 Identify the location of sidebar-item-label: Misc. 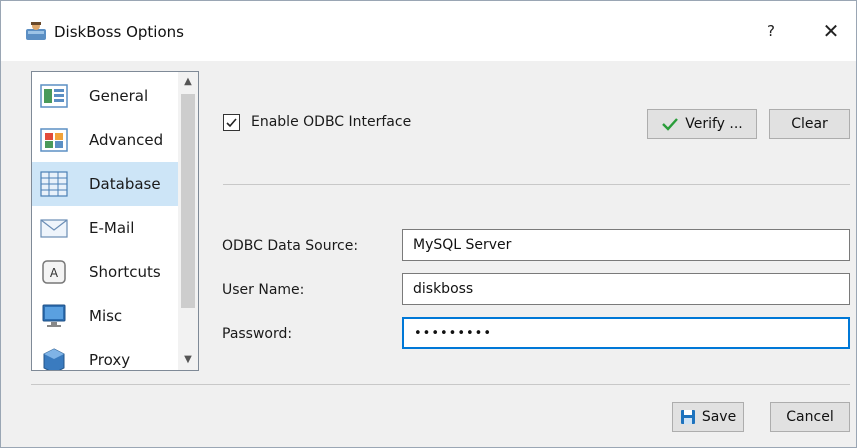
(106, 316).